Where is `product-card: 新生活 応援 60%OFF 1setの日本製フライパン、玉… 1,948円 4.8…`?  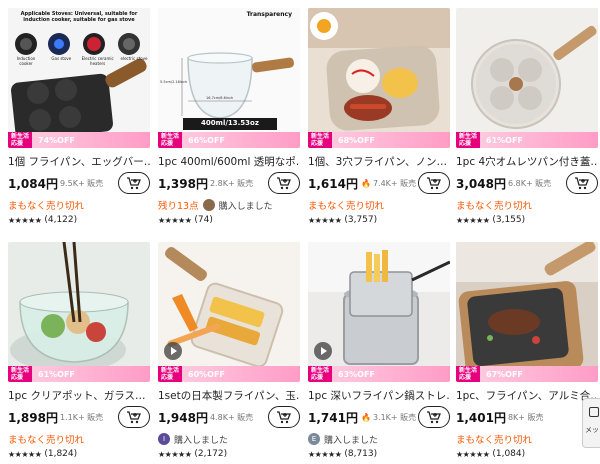
product-card: 新生活 応援 60%OFF 1setの日本製フライパン、玉… 1,948円 4.8… is located at coordinates (229, 350).